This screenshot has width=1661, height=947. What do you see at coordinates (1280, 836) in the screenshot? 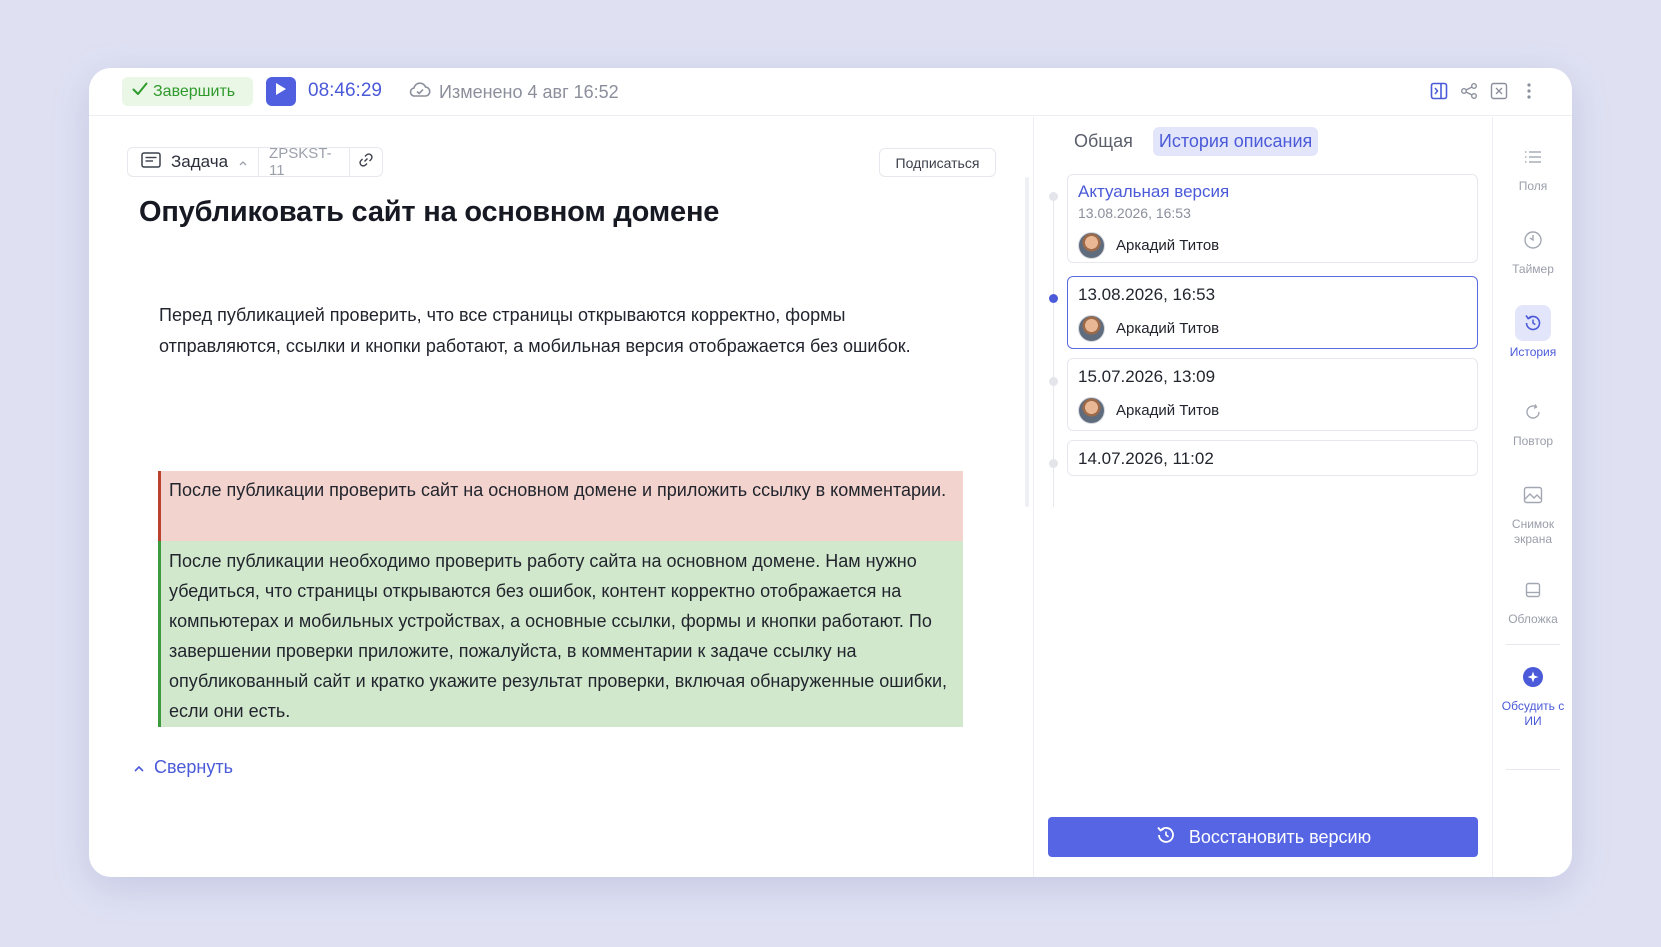
I see `restore-label: Восстановить версию` at bounding box center [1280, 836].